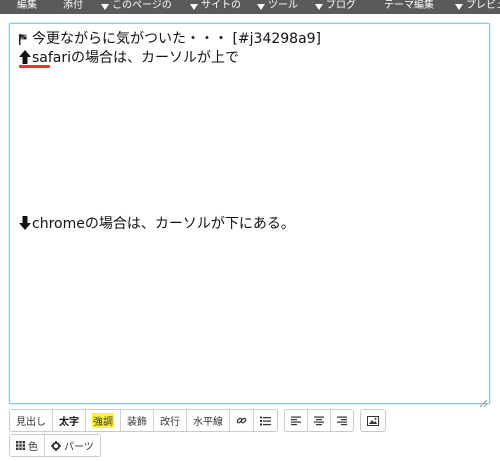  What do you see at coordinates (483, 5) in the screenshot?
I see `menu-preview-label: プレビュ` at bounding box center [483, 5].